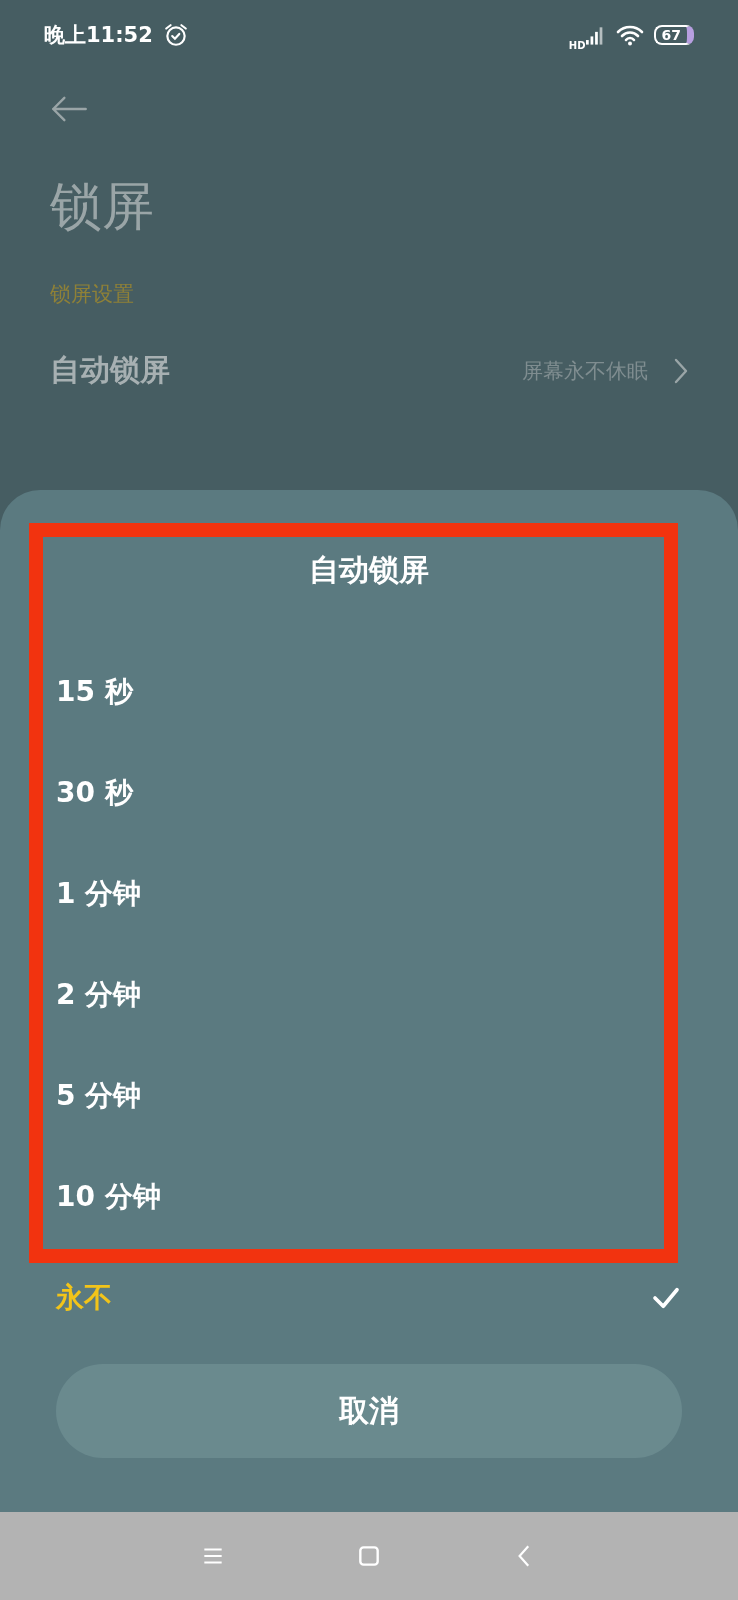  What do you see at coordinates (69, 109) in the screenshot?
I see `back-arrow-icon` at bounding box center [69, 109].